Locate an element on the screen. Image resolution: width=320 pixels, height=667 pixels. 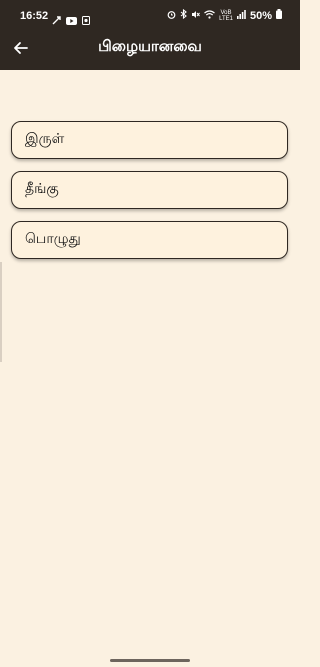
wifi-icon is located at coordinates (209, 15).